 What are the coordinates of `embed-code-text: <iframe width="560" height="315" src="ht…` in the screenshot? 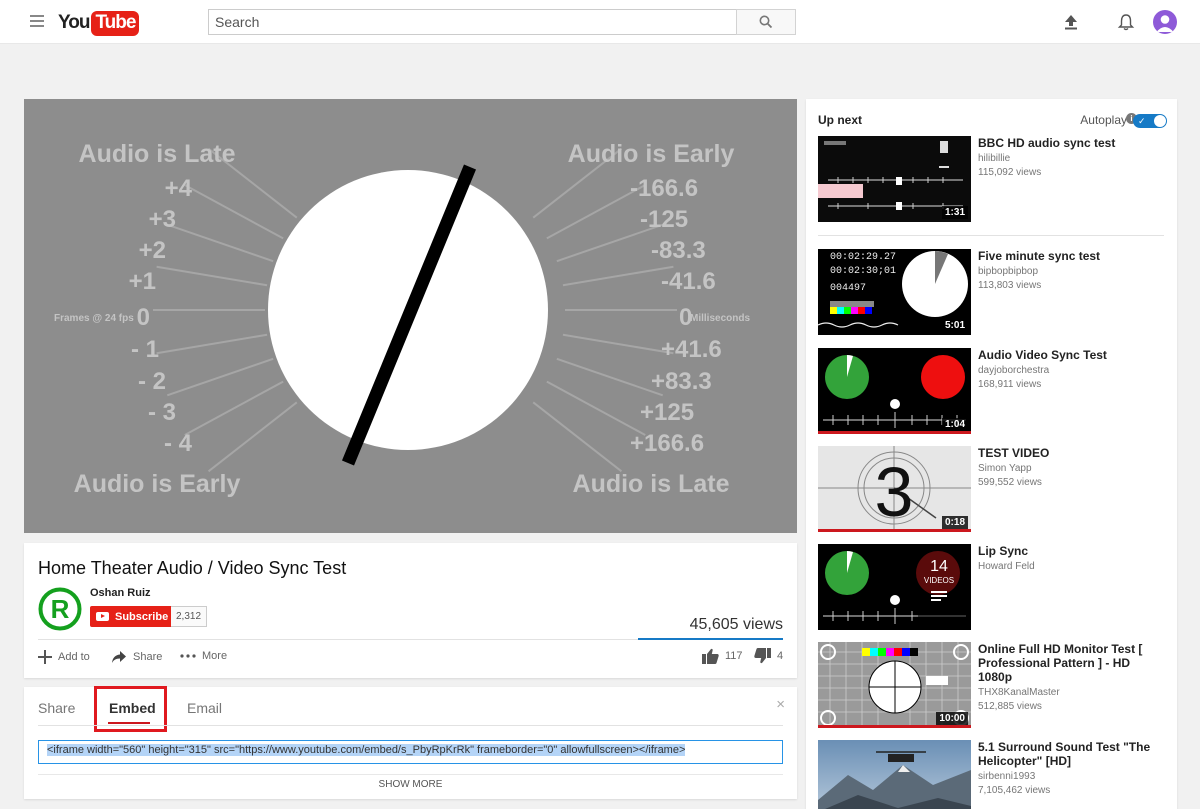 It's located at (366, 750).